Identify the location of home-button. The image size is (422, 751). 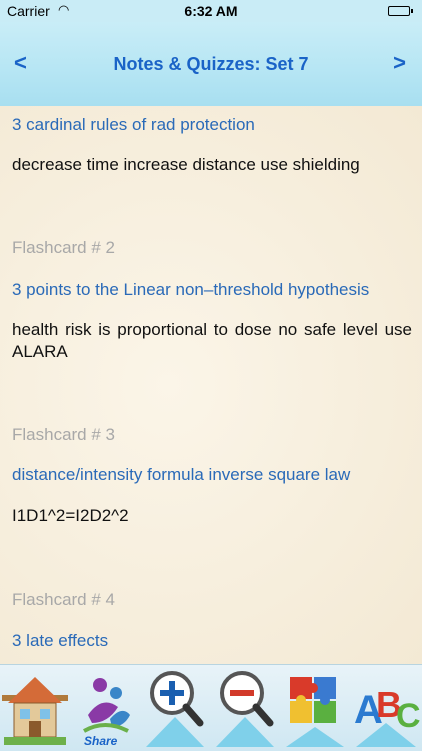
(35, 708).